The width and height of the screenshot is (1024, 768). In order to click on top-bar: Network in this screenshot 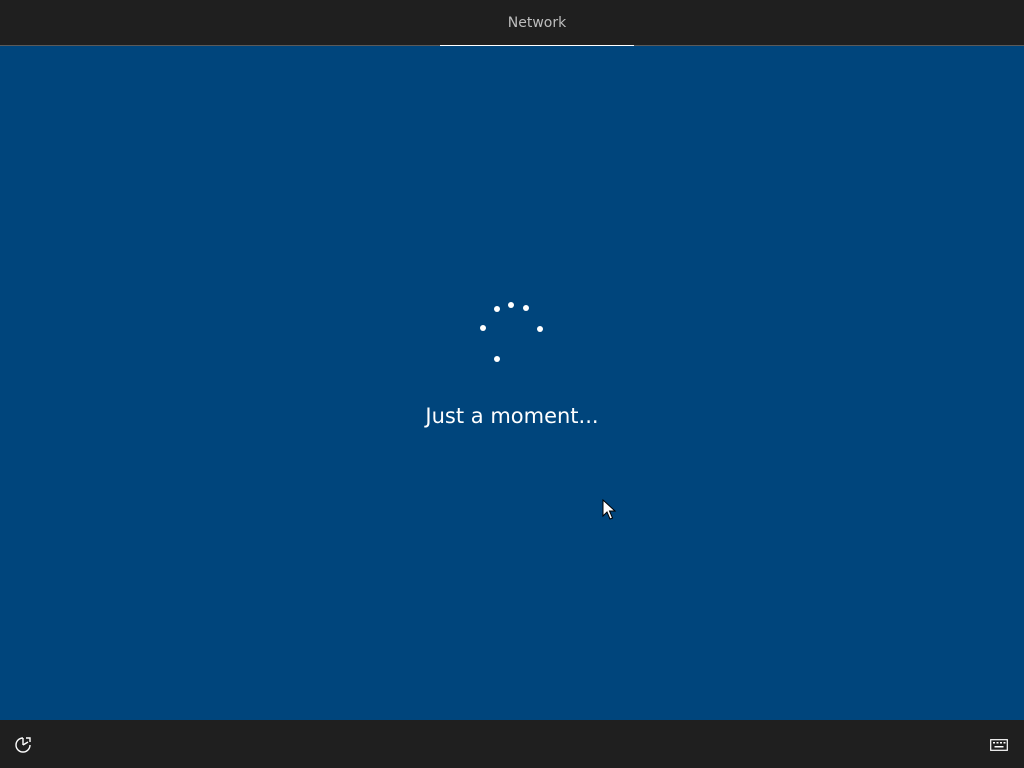, I will do `click(512, 23)`.